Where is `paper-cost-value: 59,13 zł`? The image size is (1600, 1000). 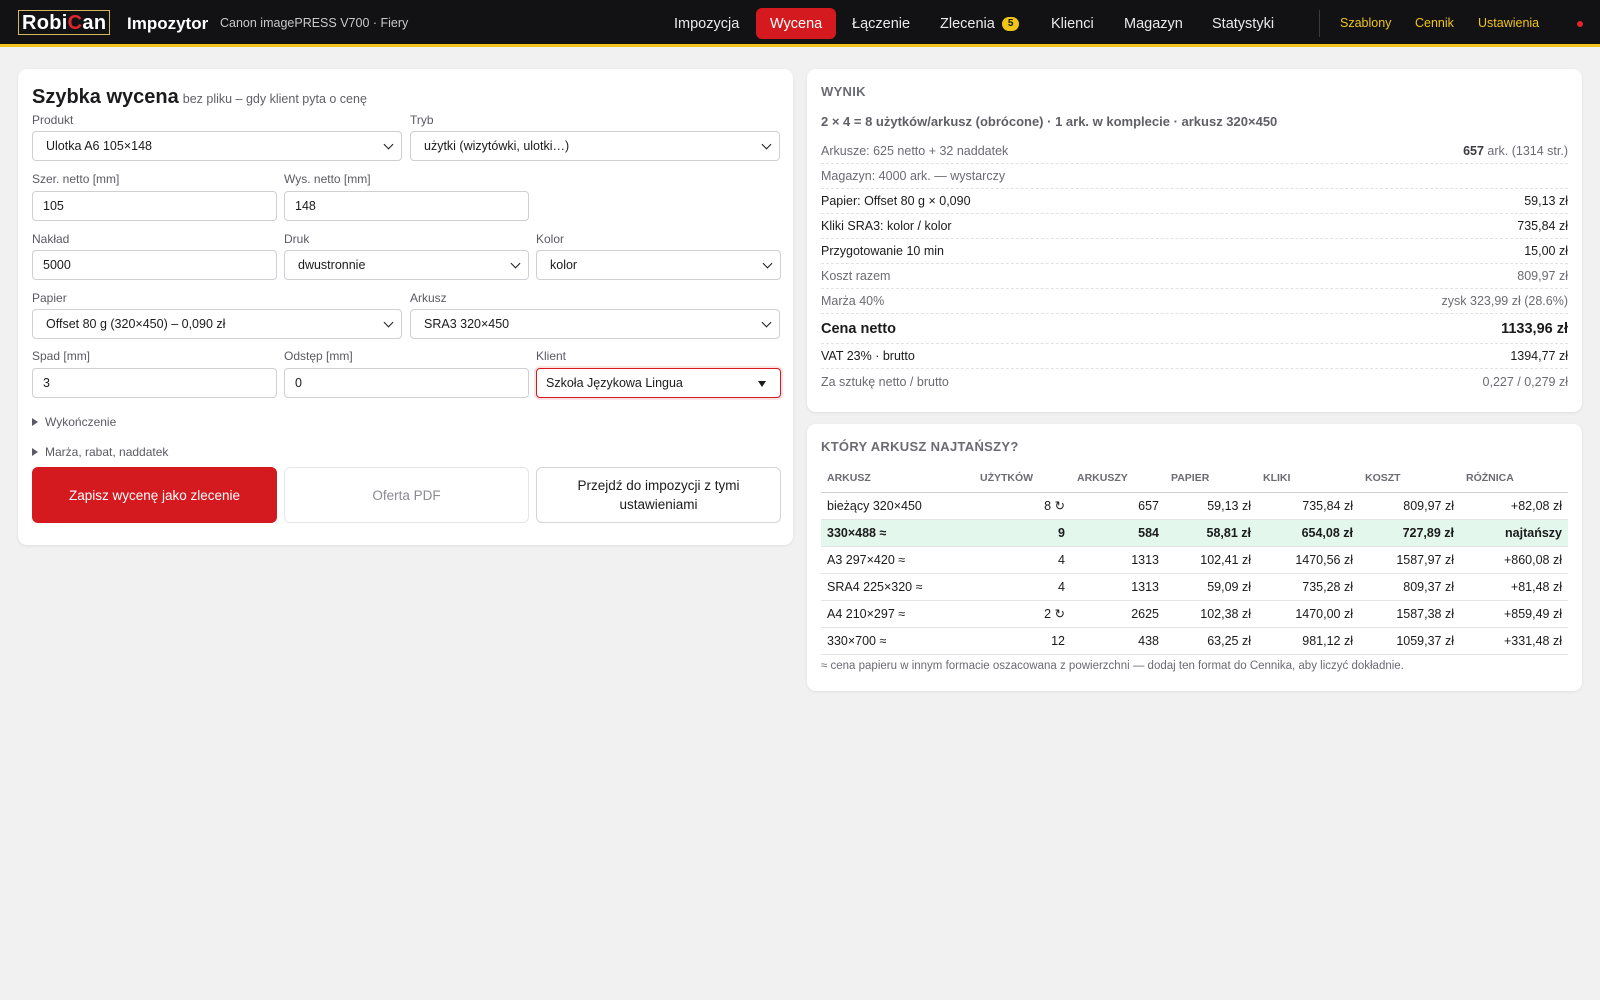
paper-cost-value: 59,13 zł is located at coordinates (1546, 201).